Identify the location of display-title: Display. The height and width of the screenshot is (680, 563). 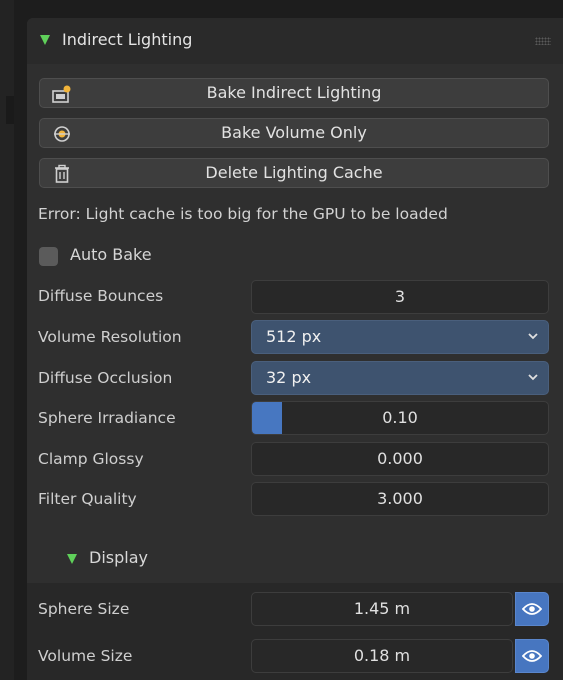
(118, 557).